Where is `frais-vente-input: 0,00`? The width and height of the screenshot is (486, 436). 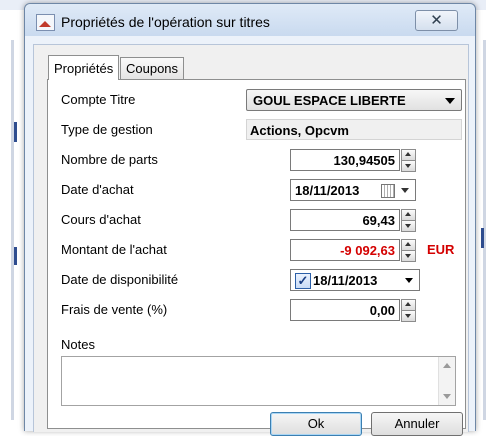 frais-vente-input: 0,00 is located at coordinates (345, 310).